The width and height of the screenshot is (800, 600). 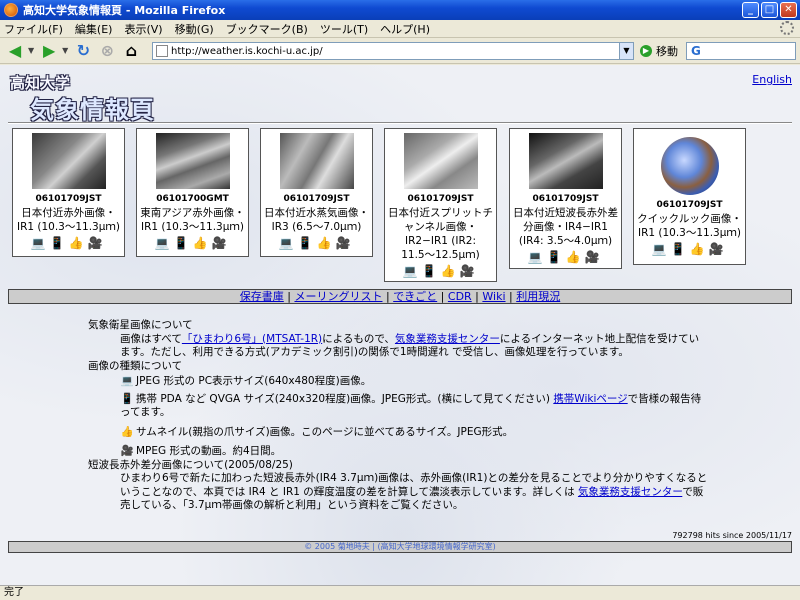 I want to click on url-field: http://weather.is.kochi-u.ac.jp/ ▼, so click(x=393, y=51).